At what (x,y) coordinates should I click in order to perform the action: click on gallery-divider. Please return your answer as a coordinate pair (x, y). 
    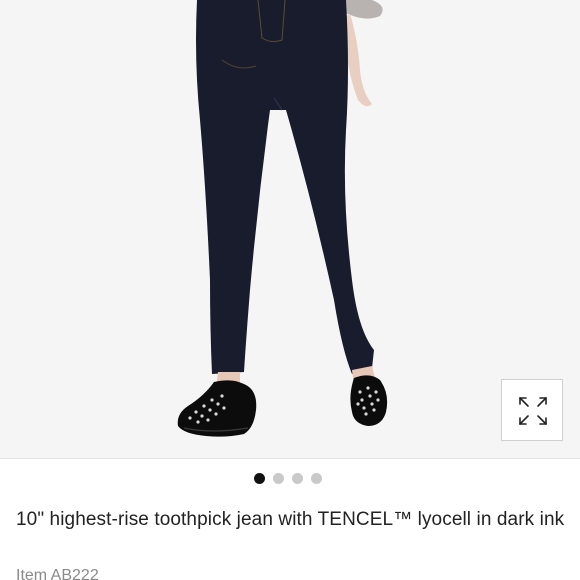
    Looking at the image, I should click on (290, 458).